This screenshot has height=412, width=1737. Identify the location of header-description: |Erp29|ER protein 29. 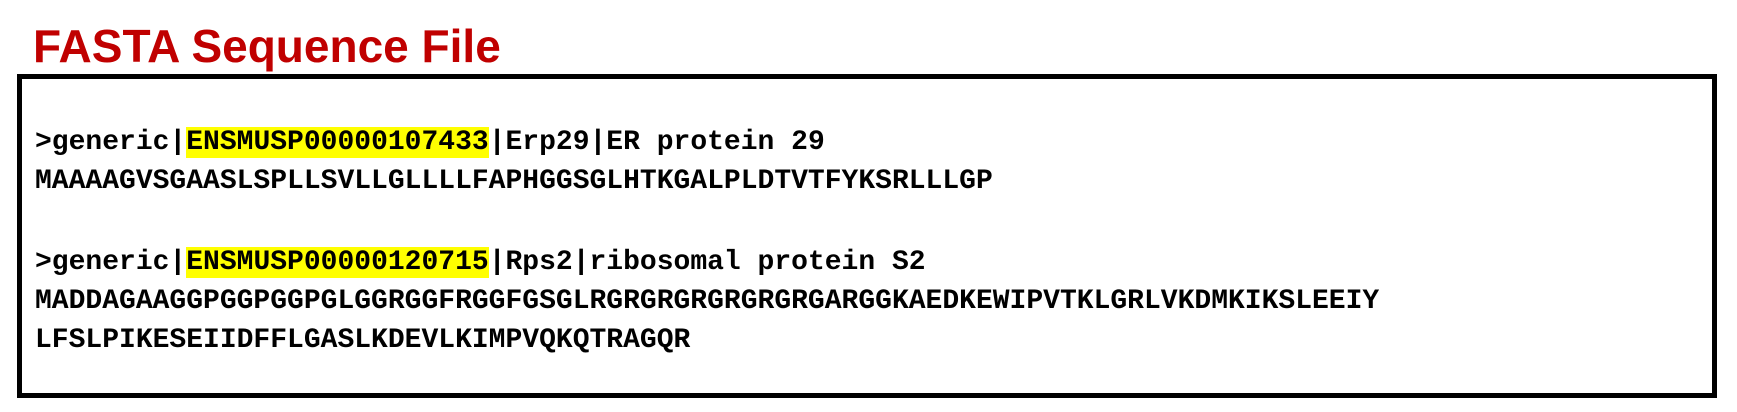
(656, 142).